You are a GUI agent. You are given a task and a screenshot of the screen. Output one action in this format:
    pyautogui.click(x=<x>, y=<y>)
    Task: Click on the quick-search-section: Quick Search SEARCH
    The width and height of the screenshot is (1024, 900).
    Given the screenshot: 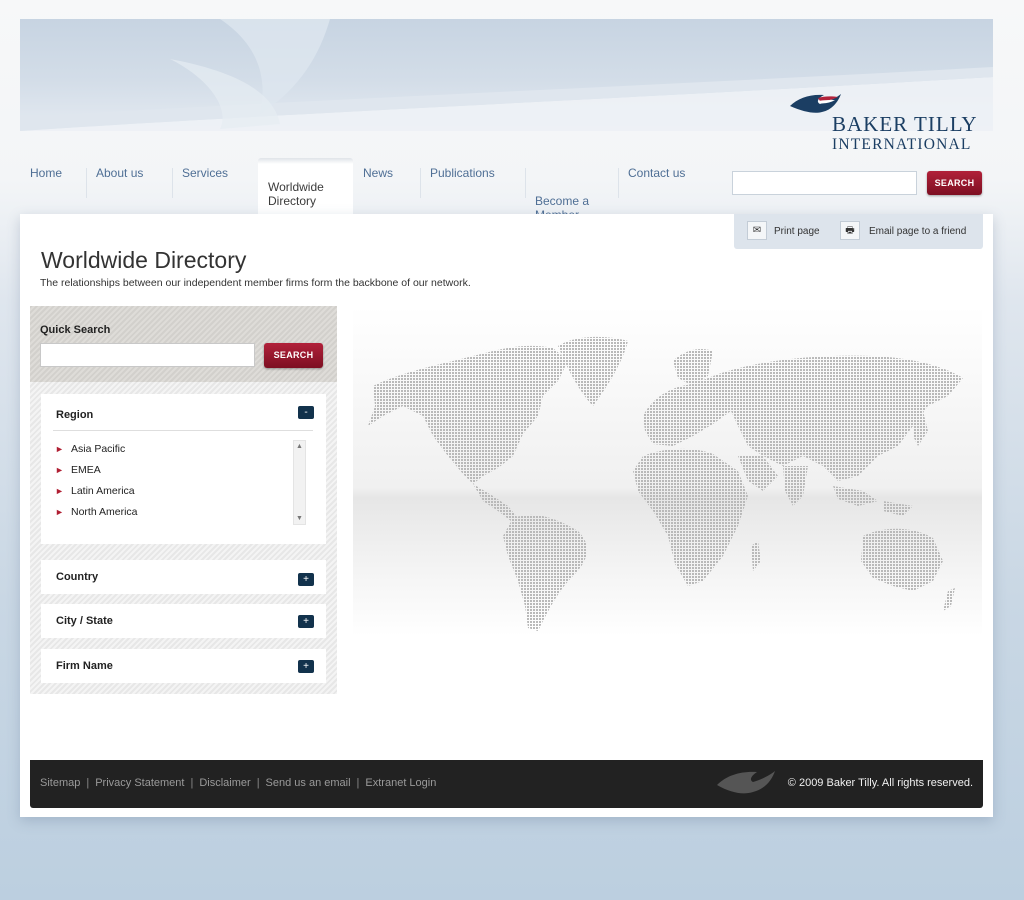 What is the action you would take?
    pyautogui.click(x=183, y=344)
    